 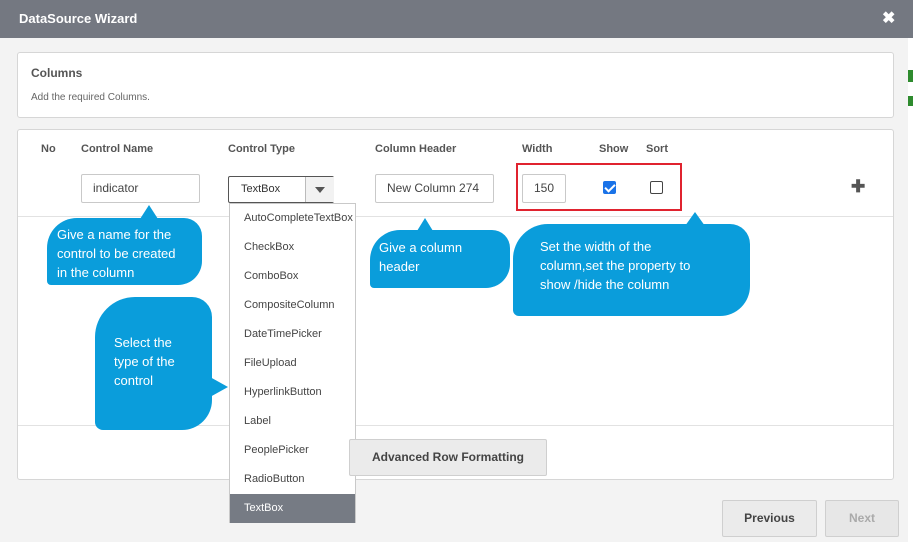 What do you see at coordinates (114, 234) in the screenshot?
I see `callout-line: Give a name for the` at bounding box center [114, 234].